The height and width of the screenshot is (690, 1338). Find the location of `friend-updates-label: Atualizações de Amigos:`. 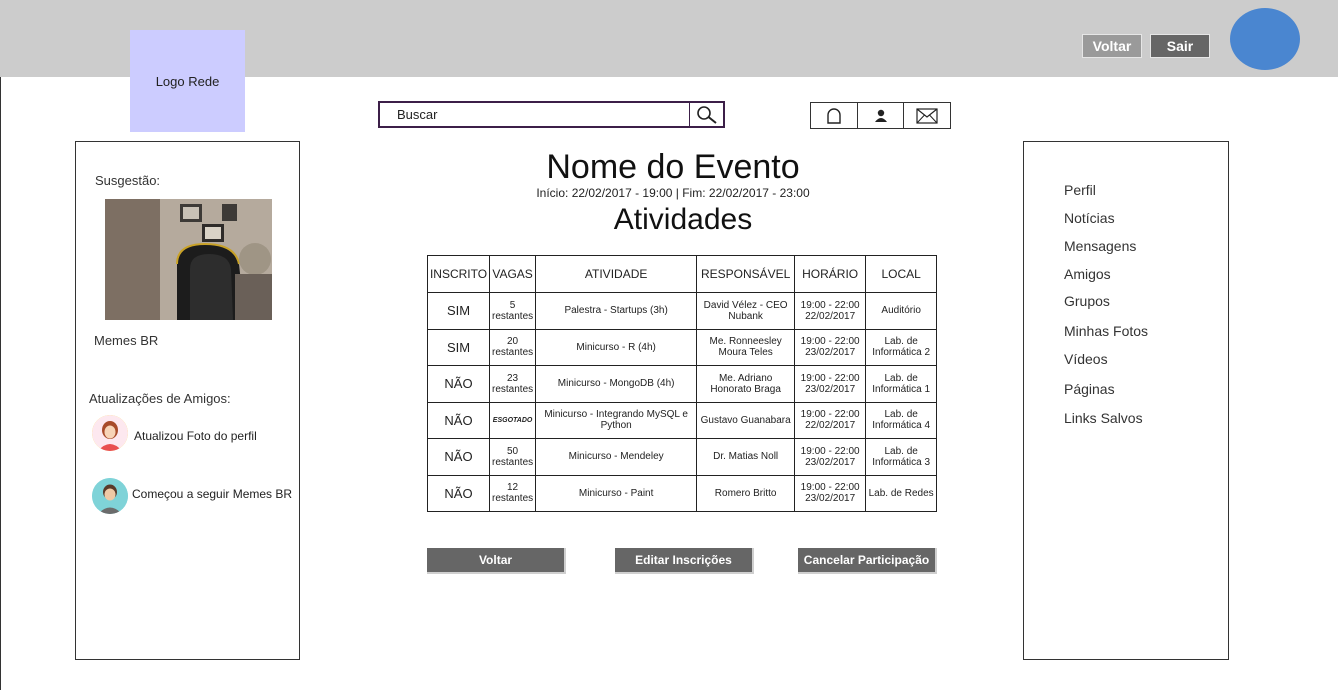

friend-updates-label: Atualizações de Amigos: is located at coordinates (160, 398).